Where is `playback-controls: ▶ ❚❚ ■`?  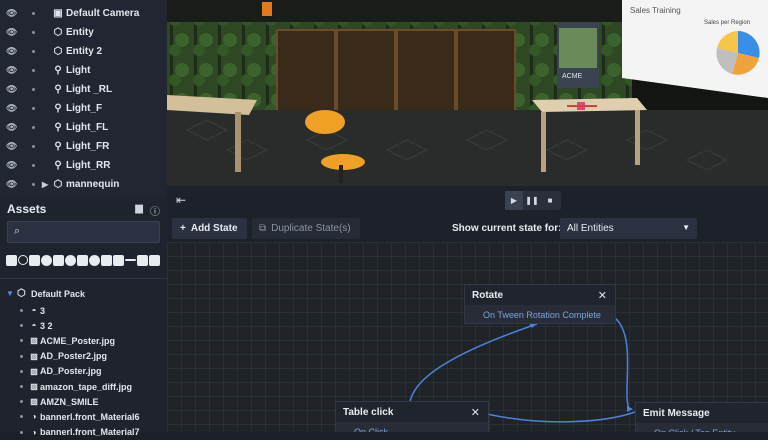
playback-controls: ▶ ❚❚ ■ is located at coordinates (533, 200).